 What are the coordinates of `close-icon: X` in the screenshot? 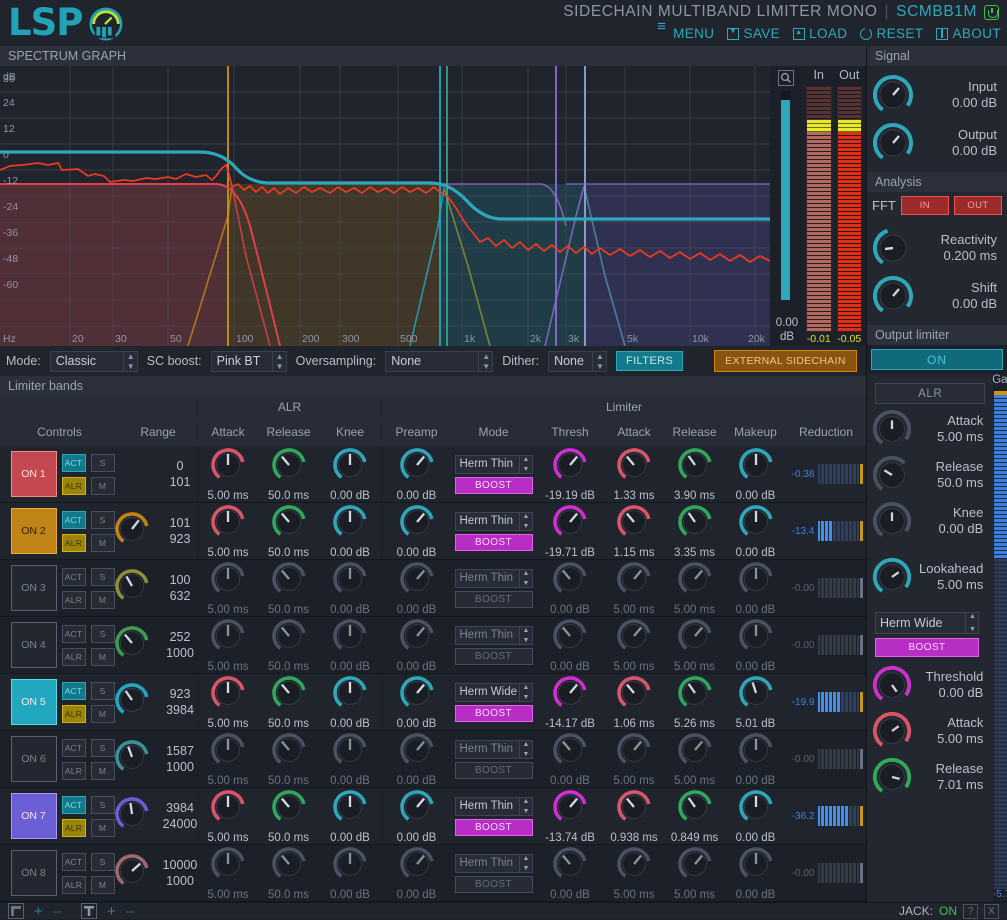 It's located at (991, 911).